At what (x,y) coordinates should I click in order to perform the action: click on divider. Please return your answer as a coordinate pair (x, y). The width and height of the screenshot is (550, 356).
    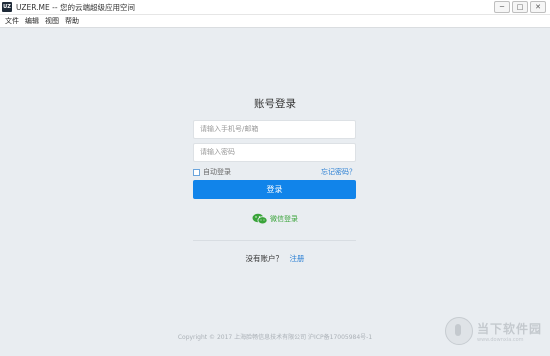
    Looking at the image, I should click on (274, 240).